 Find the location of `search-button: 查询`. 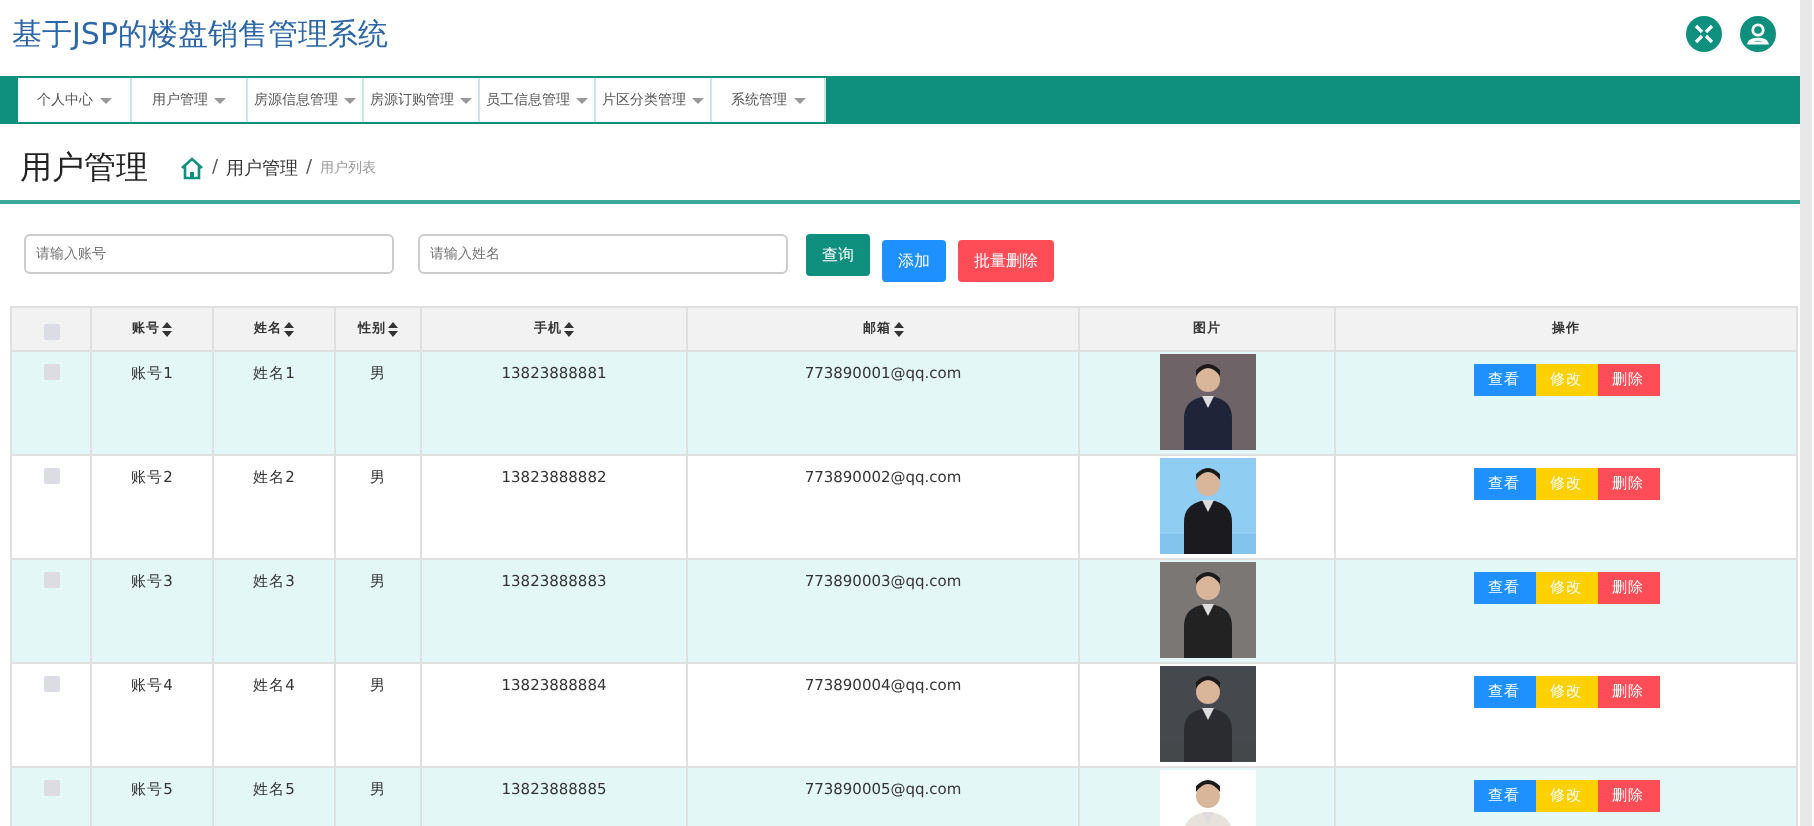

search-button: 查询 is located at coordinates (838, 255).